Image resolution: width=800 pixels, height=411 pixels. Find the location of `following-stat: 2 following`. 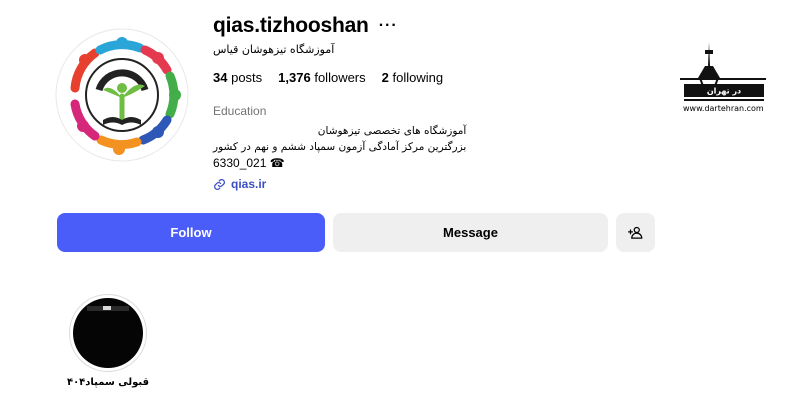

following-stat: 2 following is located at coordinates (412, 77).